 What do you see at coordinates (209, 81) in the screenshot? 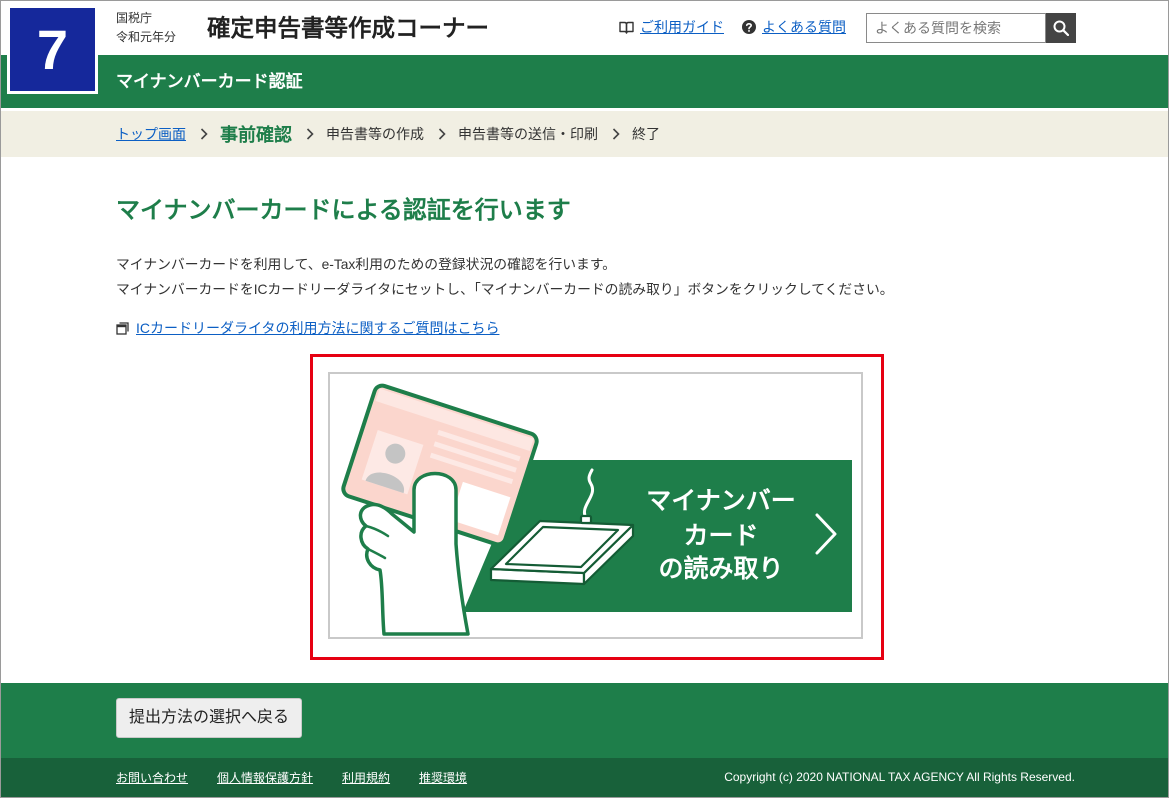
I see `section-title: マイナンバーカード認証` at bounding box center [209, 81].